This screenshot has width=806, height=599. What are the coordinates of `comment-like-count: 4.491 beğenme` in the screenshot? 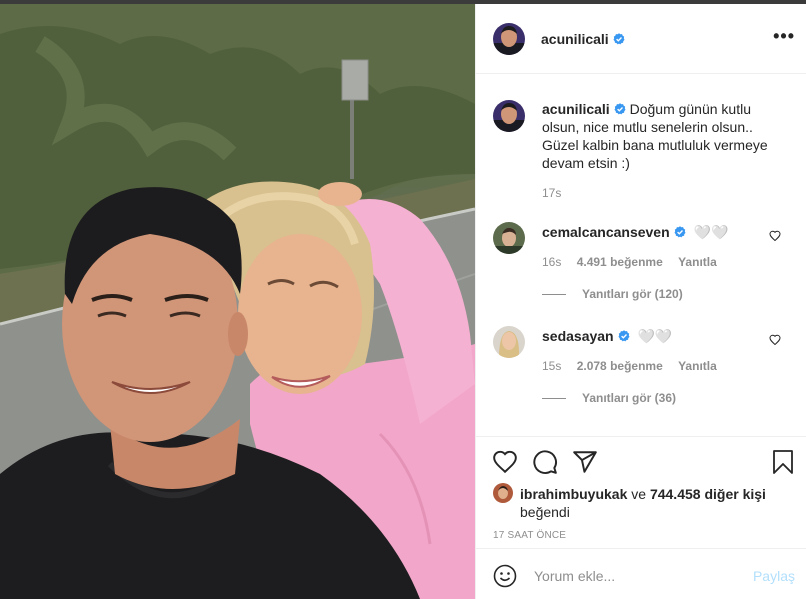 It's located at (620, 262).